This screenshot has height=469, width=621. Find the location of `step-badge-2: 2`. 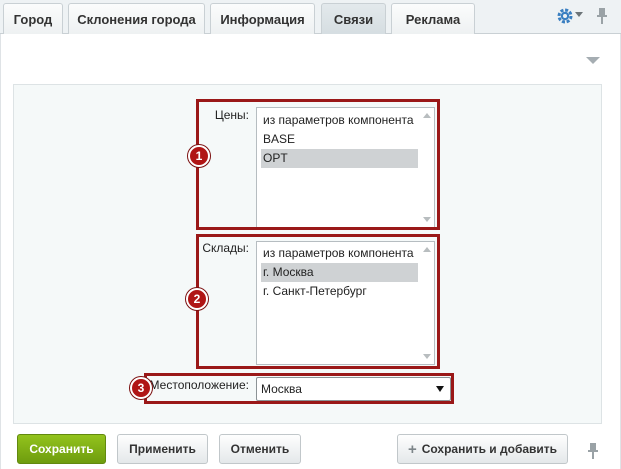

step-badge-2: 2 is located at coordinates (197, 299).